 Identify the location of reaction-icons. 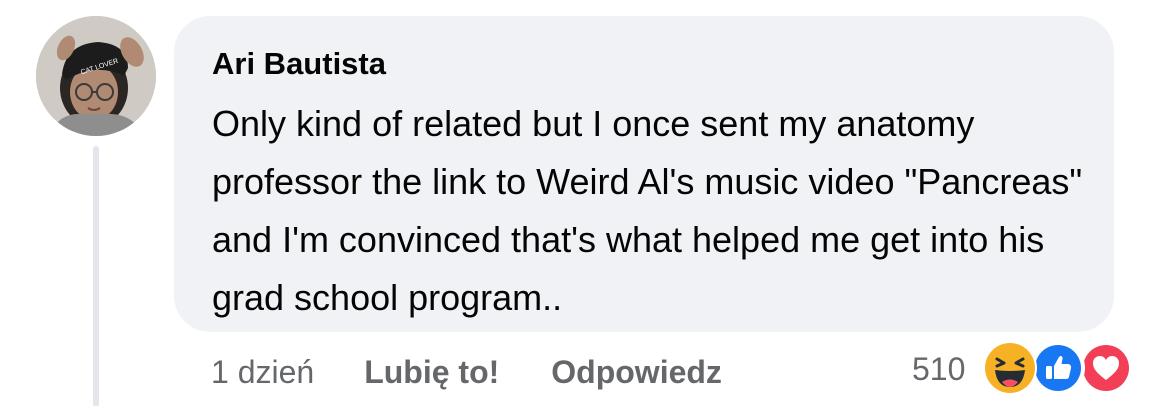
(1058, 369).